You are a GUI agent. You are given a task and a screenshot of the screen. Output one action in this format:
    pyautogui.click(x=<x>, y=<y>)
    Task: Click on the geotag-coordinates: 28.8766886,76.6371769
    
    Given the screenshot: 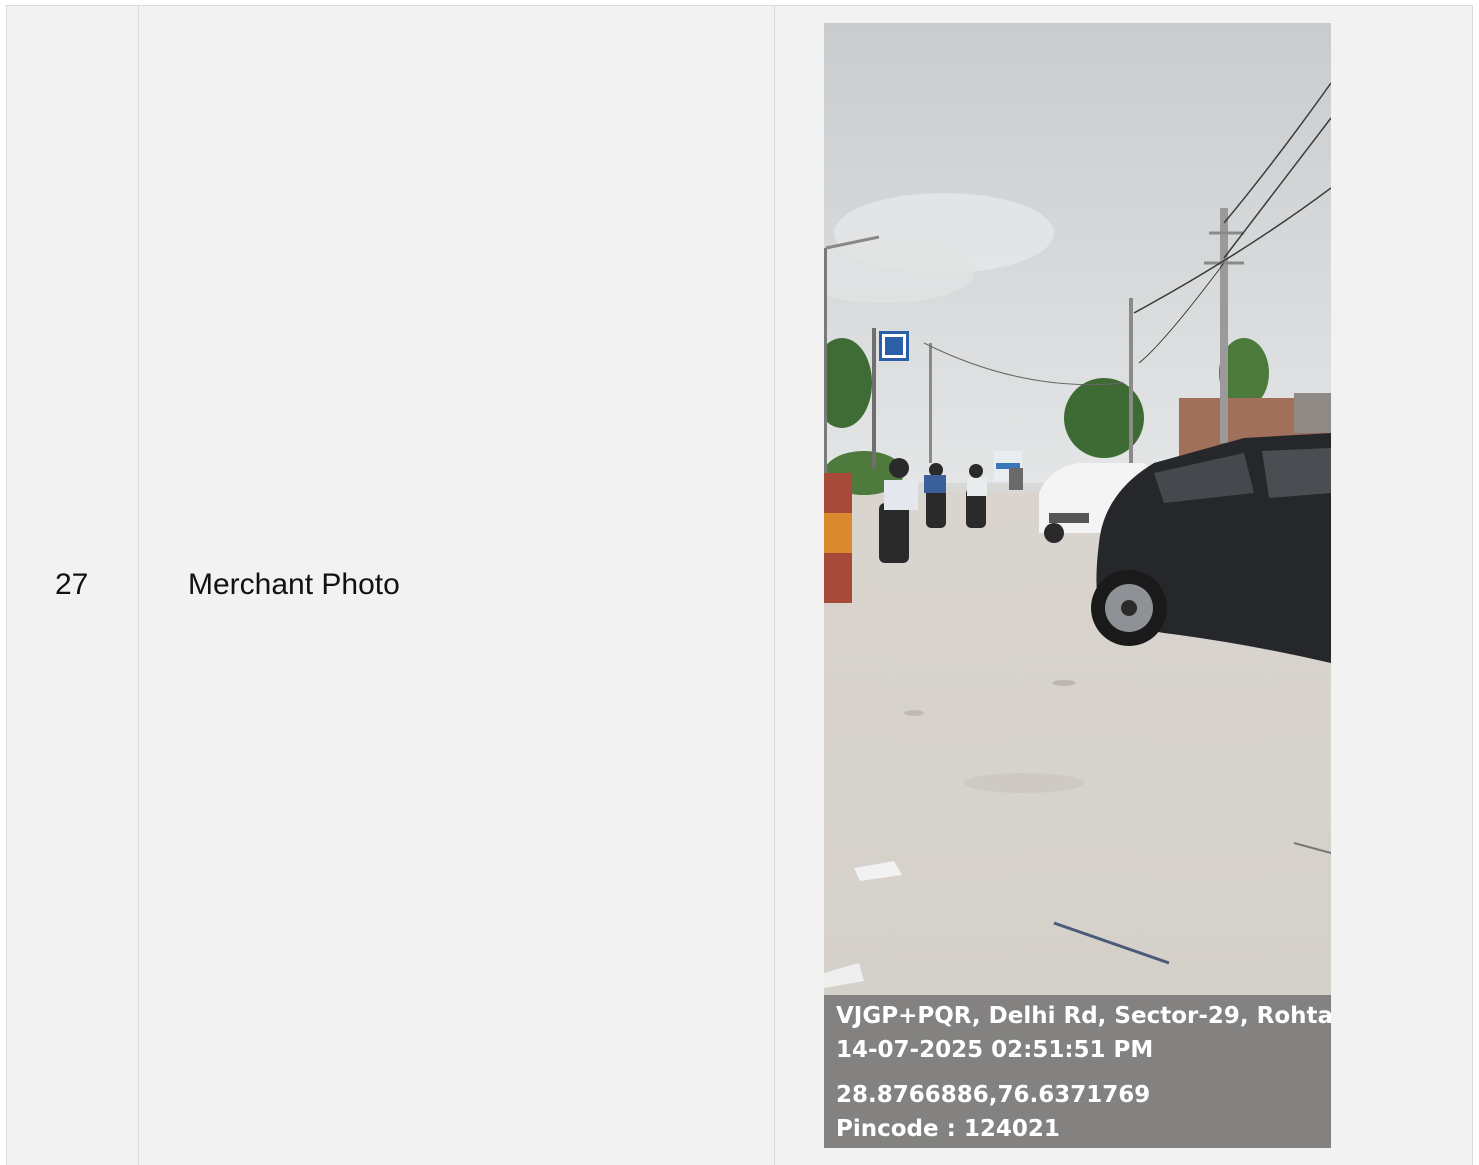 What is the action you would take?
    pyautogui.click(x=993, y=1095)
    